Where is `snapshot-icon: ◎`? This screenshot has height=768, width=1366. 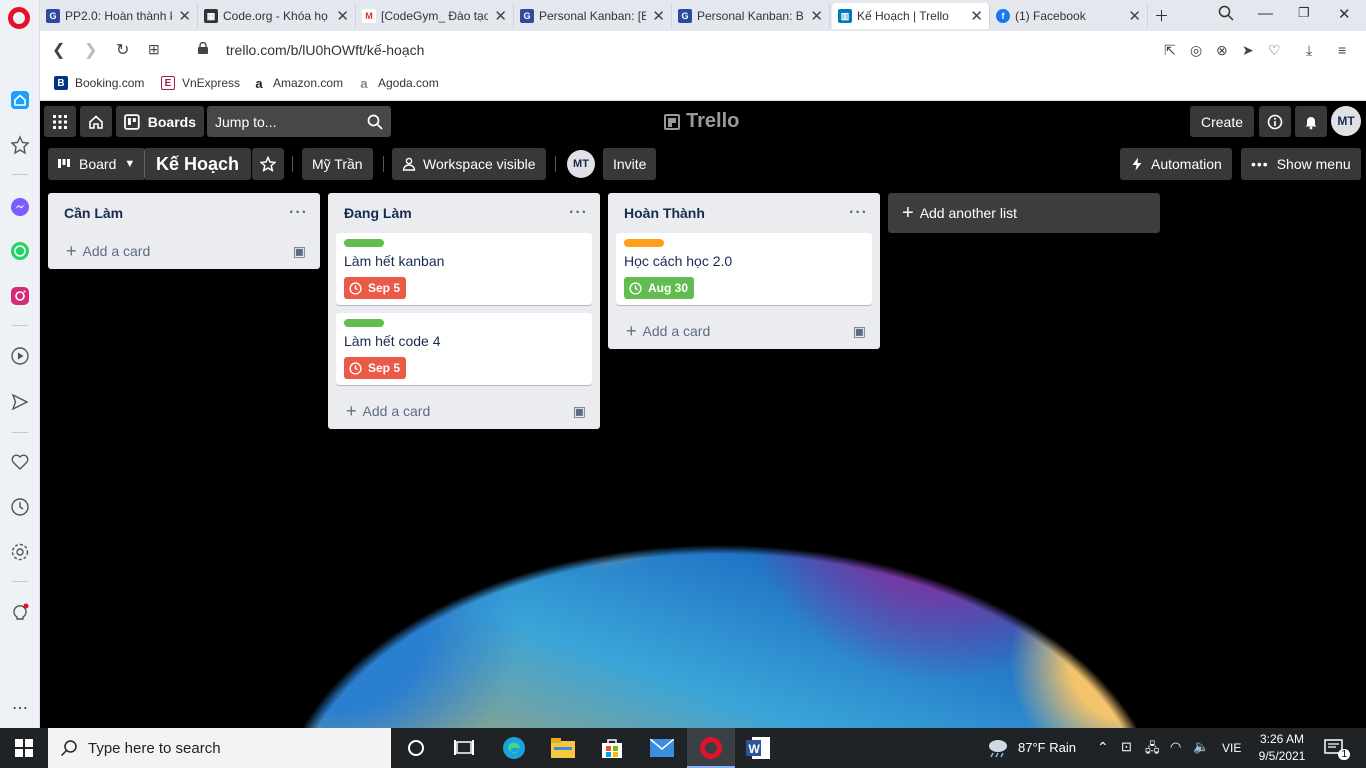 snapshot-icon: ◎ is located at coordinates (1196, 50).